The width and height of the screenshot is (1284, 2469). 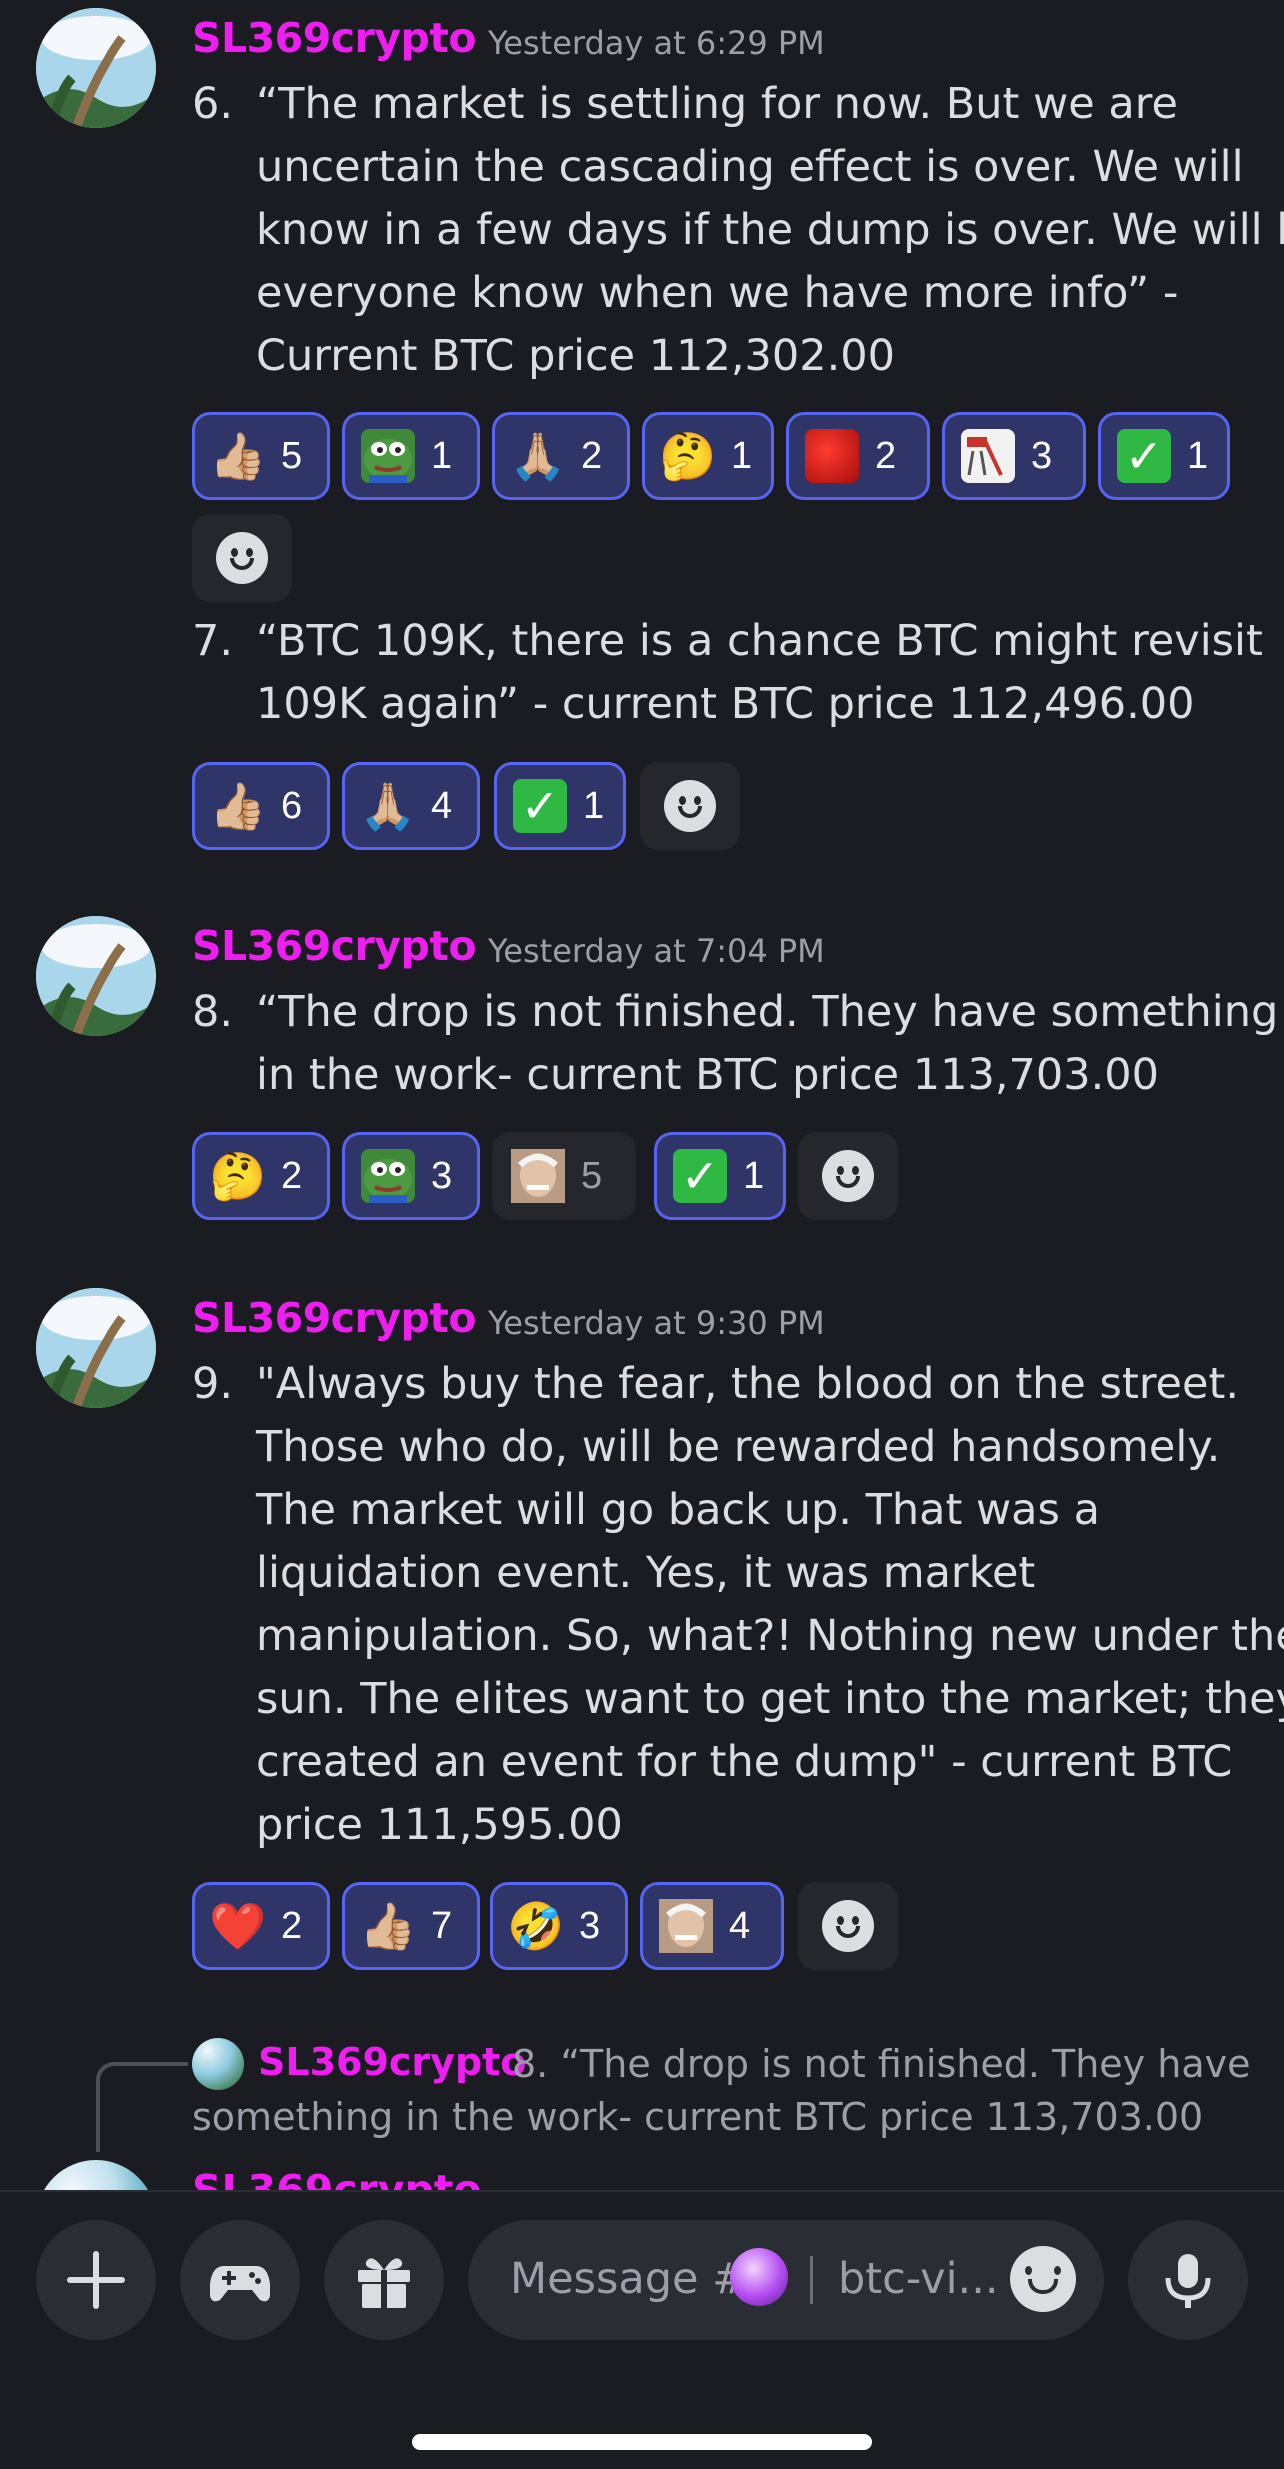 I want to click on emoji-picker-button, so click(x=1043, y=2279).